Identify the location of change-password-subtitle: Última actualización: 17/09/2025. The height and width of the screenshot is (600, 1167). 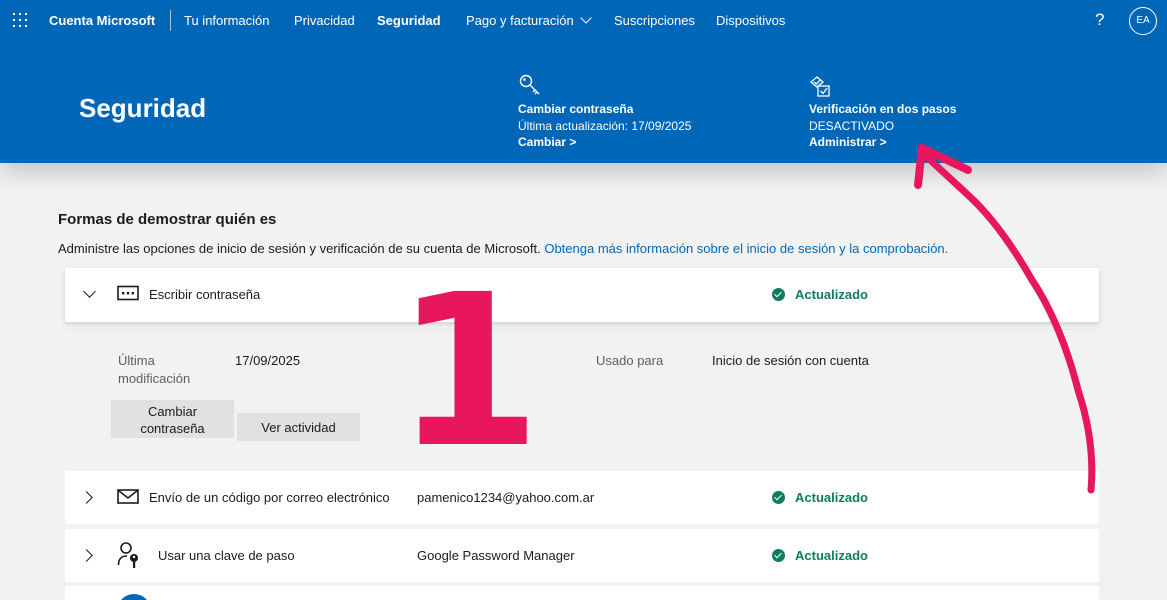
(605, 125).